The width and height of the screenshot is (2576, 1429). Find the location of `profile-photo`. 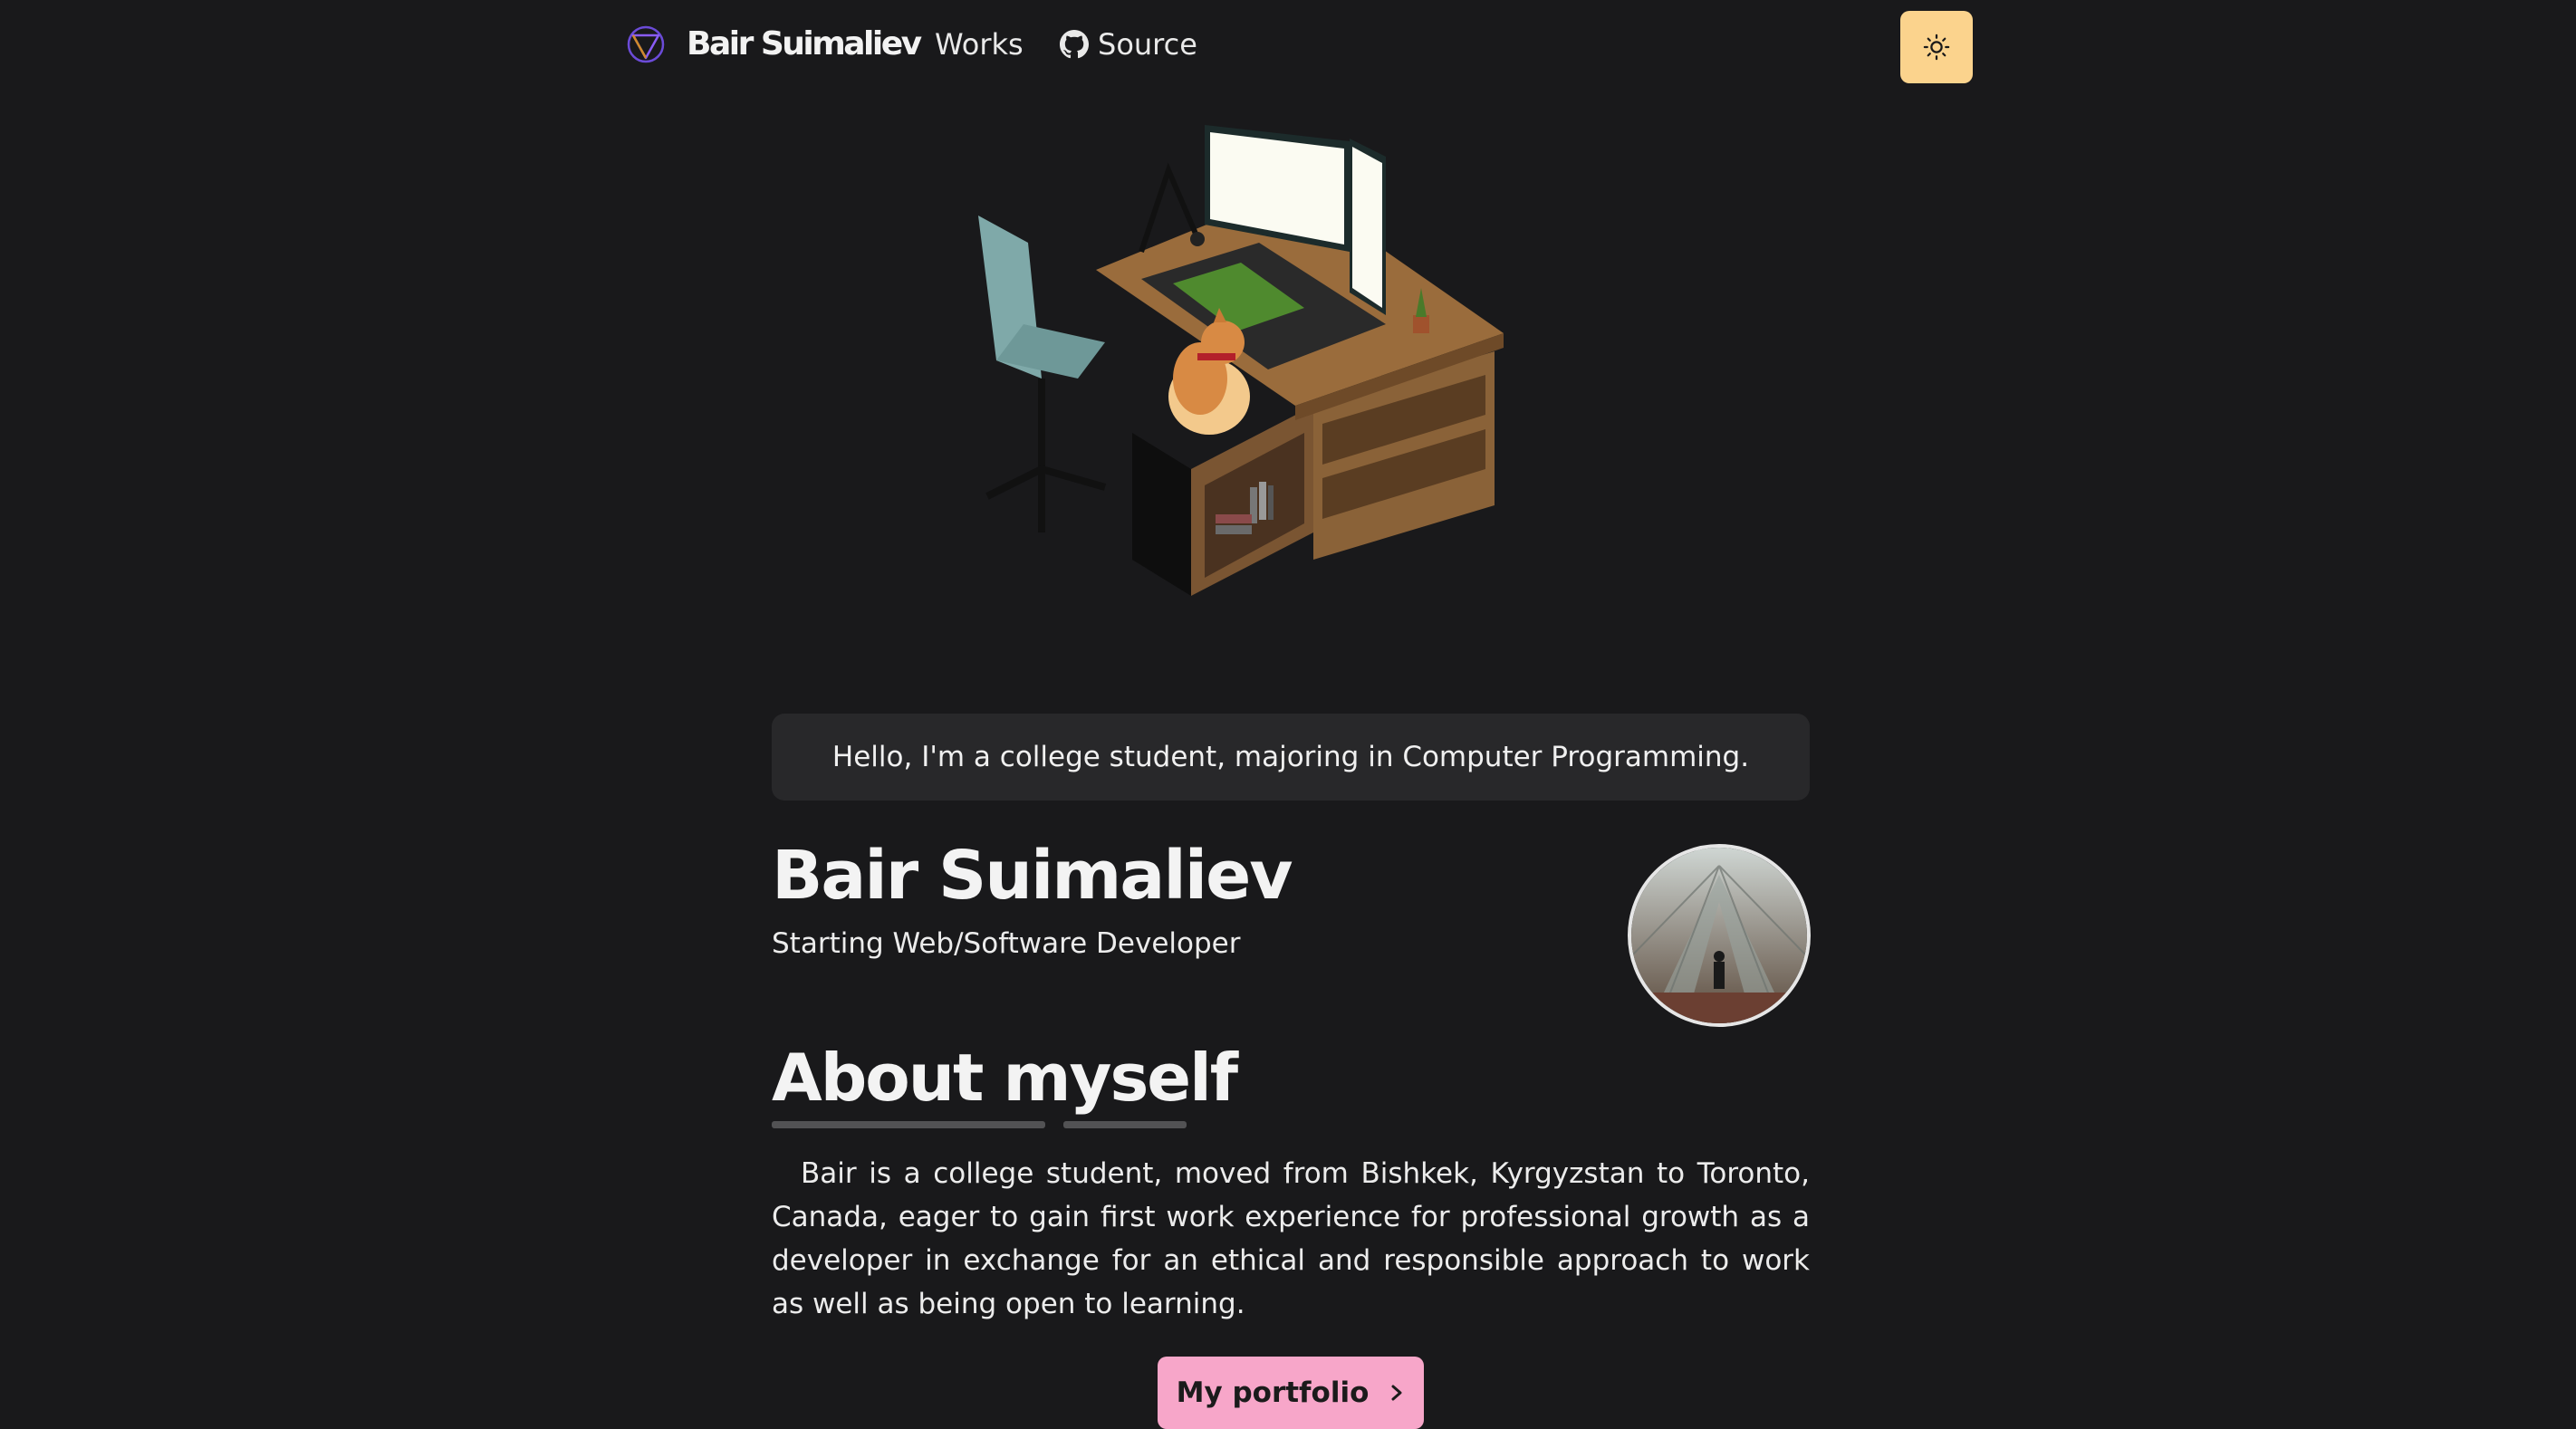

profile-photo is located at coordinates (1719, 935).